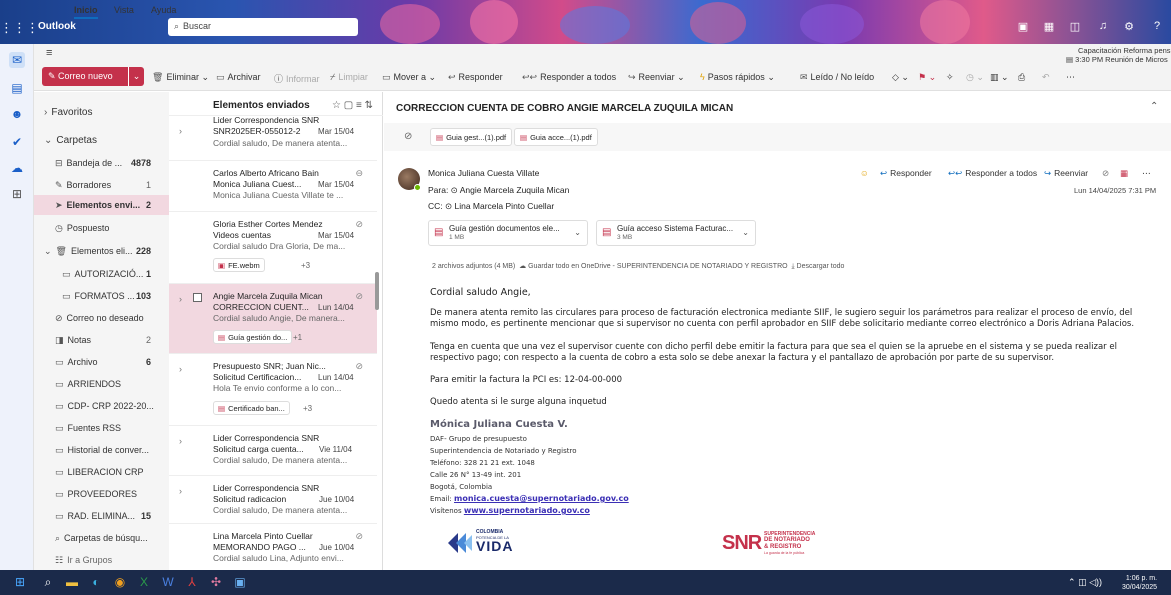 The width and height of the screenshot is (1171, 595). What do you see at coordinates (906, 173) in the screenshot?
I see `reply-action: ↩ Responder` at bounding box center [906, 173].